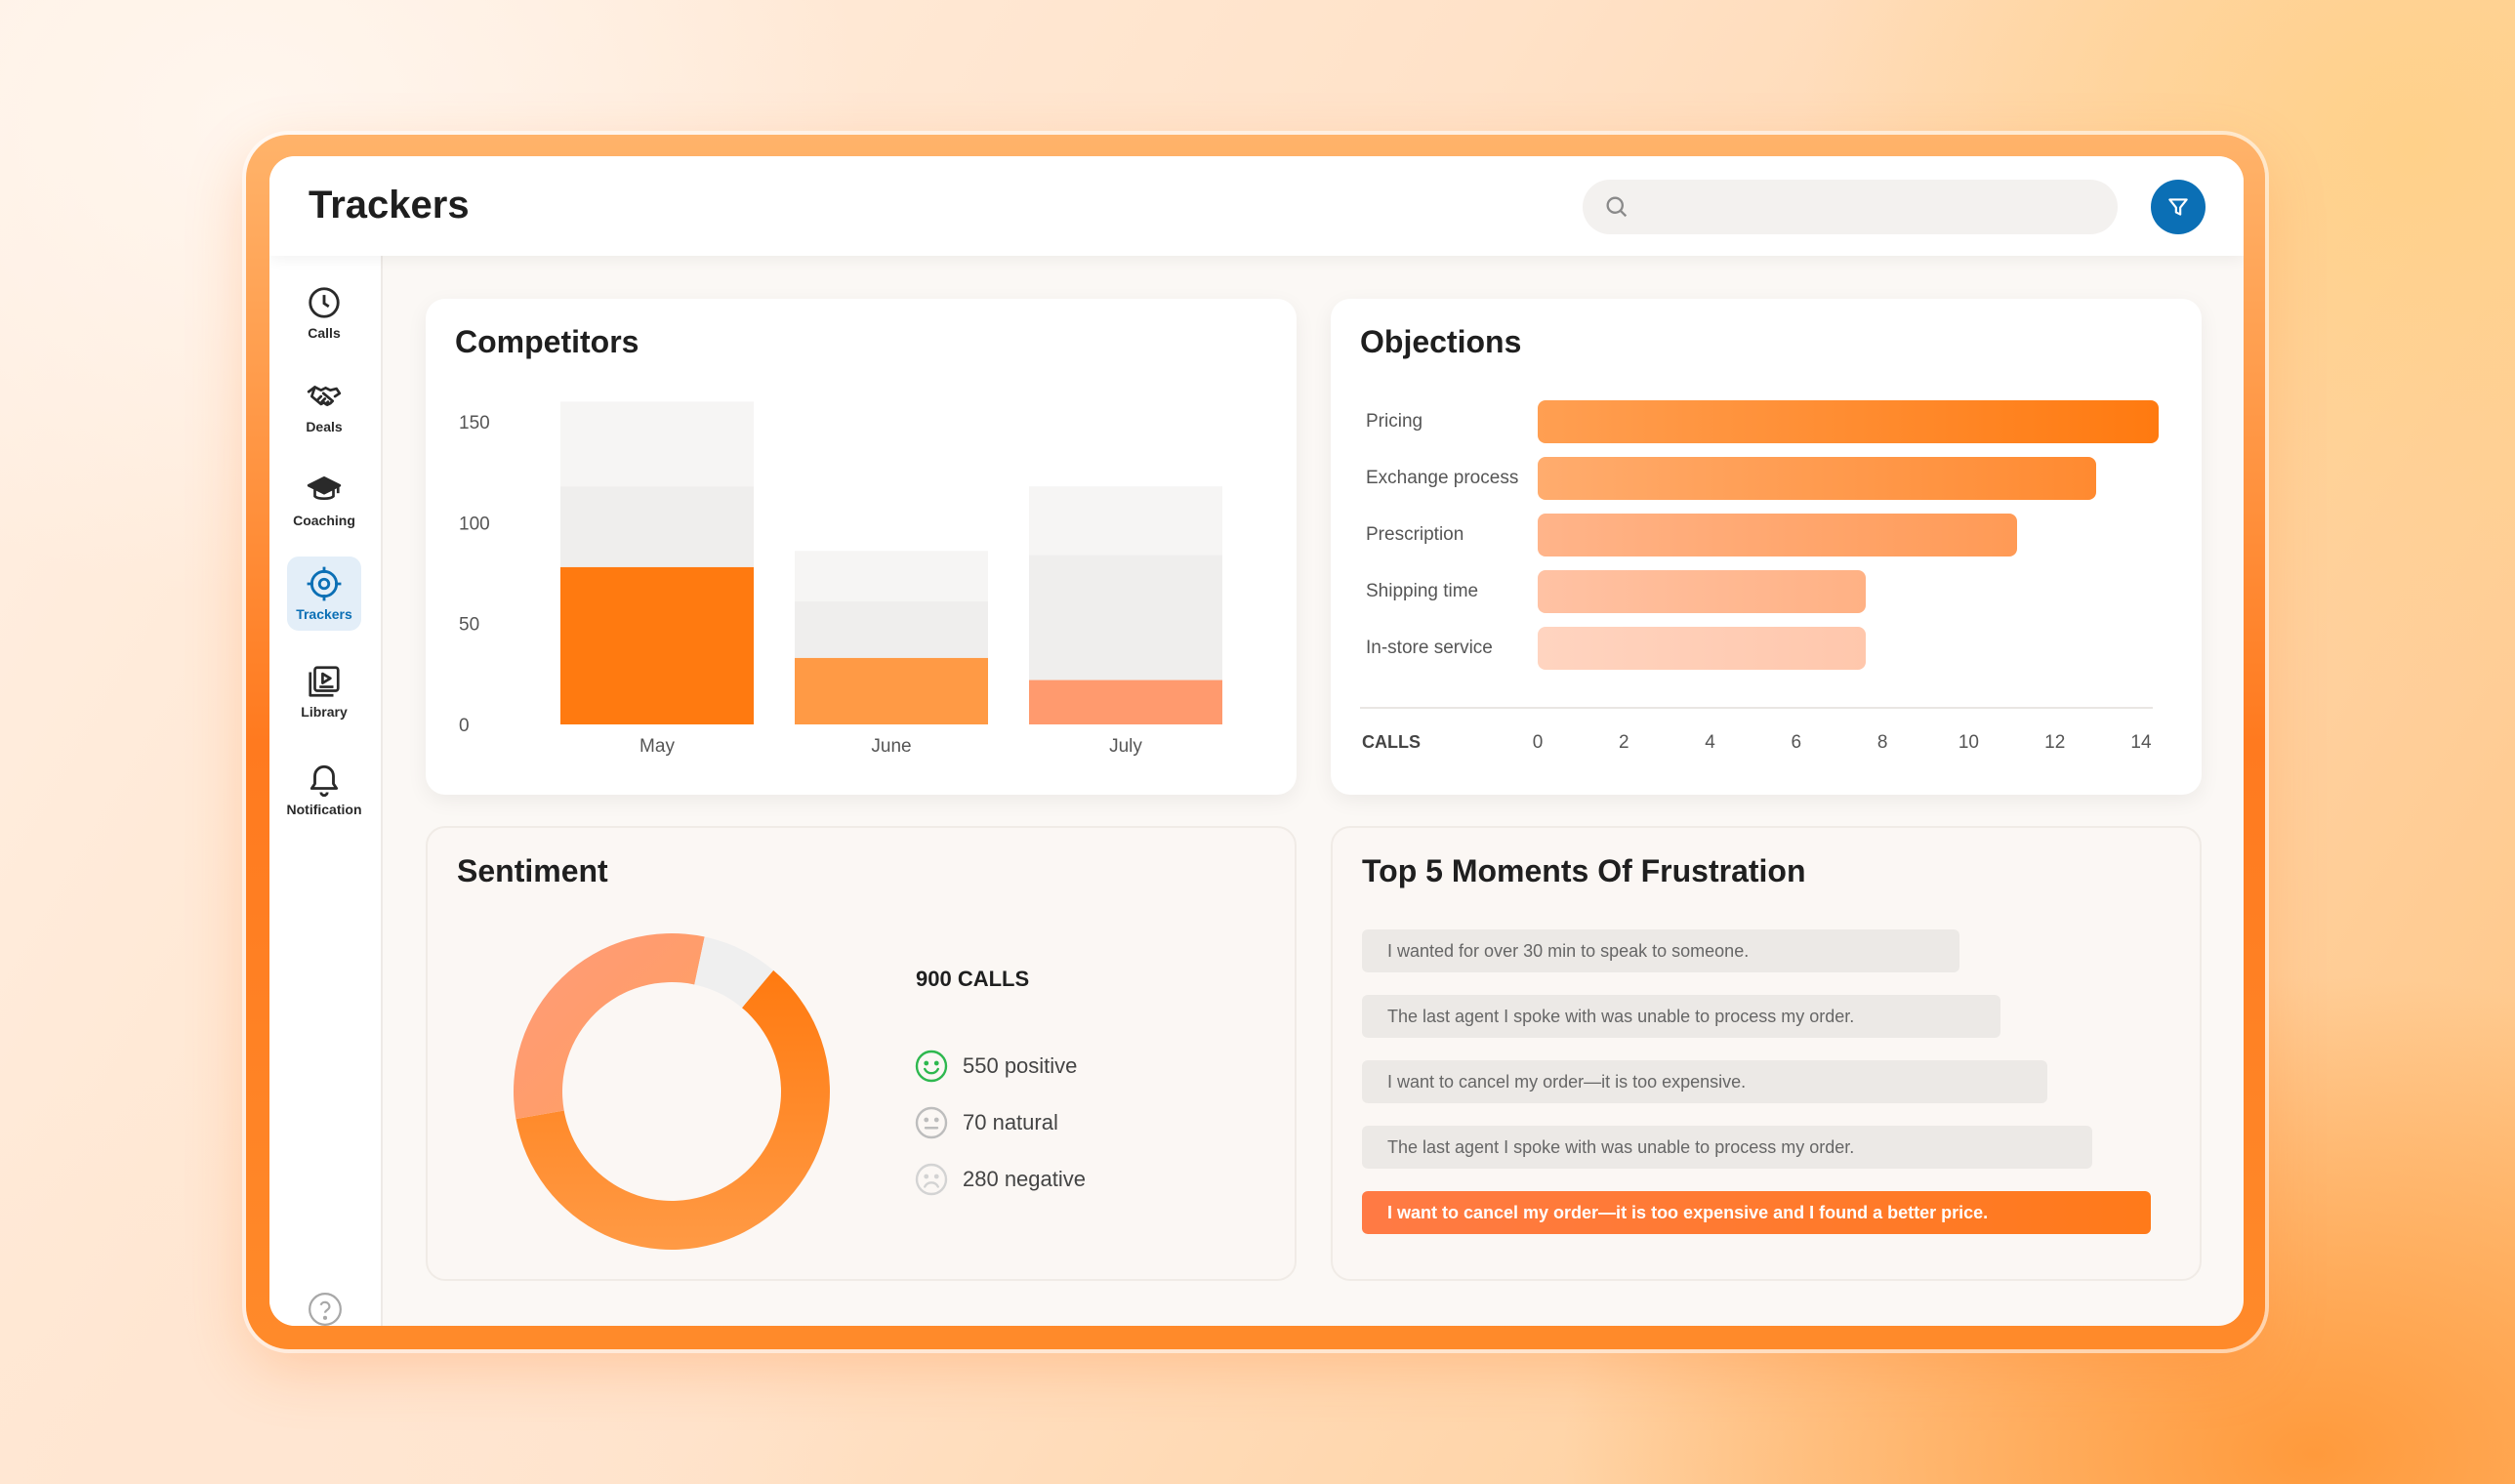 The width and height of the screenshot is (2515, 1484). Describe the element at coordinates (1441, 342) in the screenshot. I see `objections-title: Objections` at that location.